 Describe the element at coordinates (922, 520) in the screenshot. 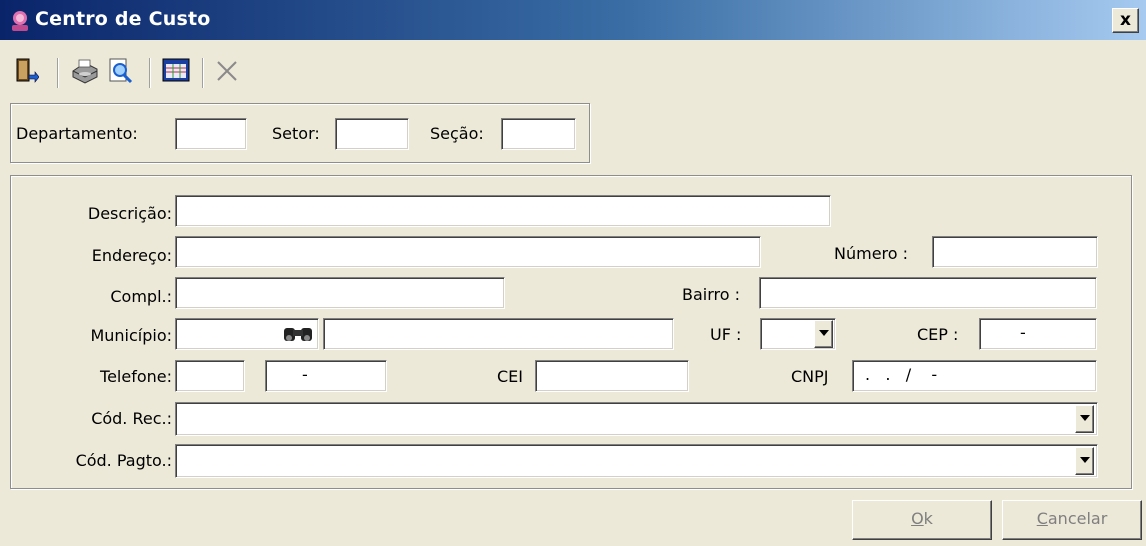

I see `ok-button: Ok` at that location.